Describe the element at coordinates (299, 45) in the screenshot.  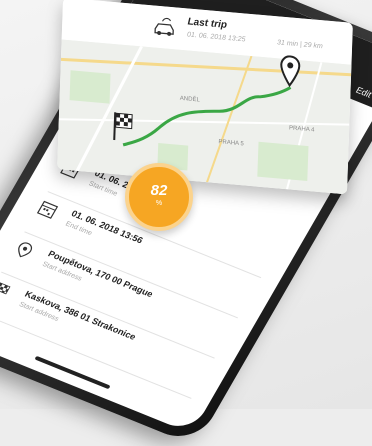
I see `trip-duration: 31 min | 29 km` at that location.